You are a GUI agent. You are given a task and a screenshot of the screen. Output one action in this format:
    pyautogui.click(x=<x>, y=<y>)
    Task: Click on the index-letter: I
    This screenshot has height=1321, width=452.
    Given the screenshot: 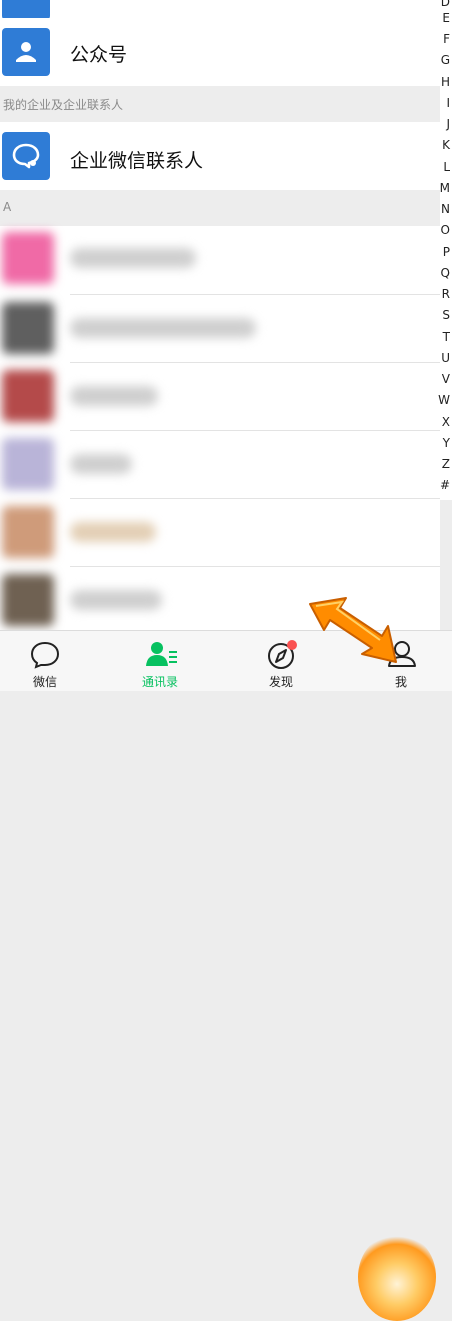 What is the action you would take?
    pyautogui.click(x=448, y=103)
    